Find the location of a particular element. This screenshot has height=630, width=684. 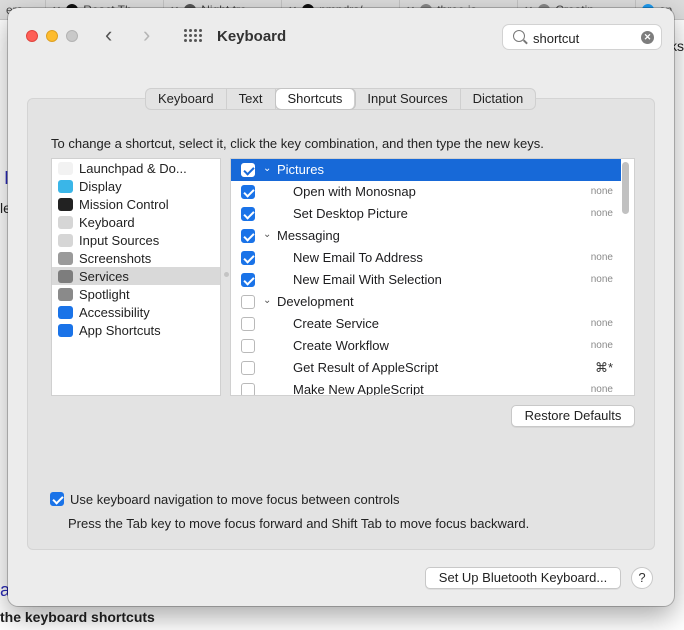

category-item: App Shortcuts is located at coordinates (136, 330).